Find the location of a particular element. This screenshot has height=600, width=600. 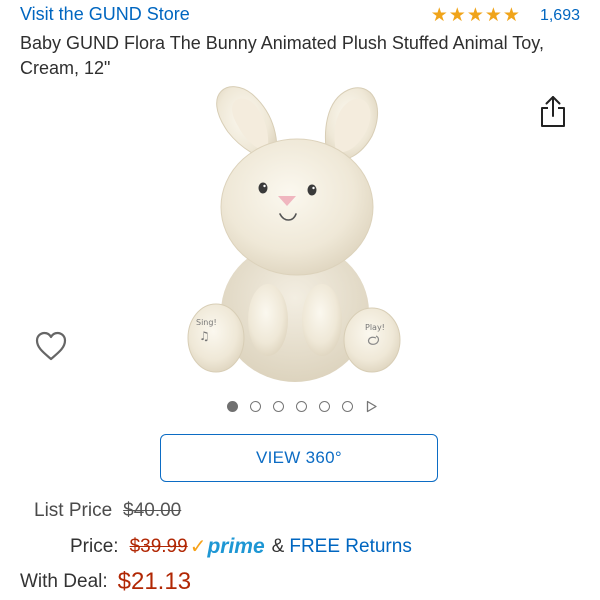

heart-icon is located at coordinates (51, 346).